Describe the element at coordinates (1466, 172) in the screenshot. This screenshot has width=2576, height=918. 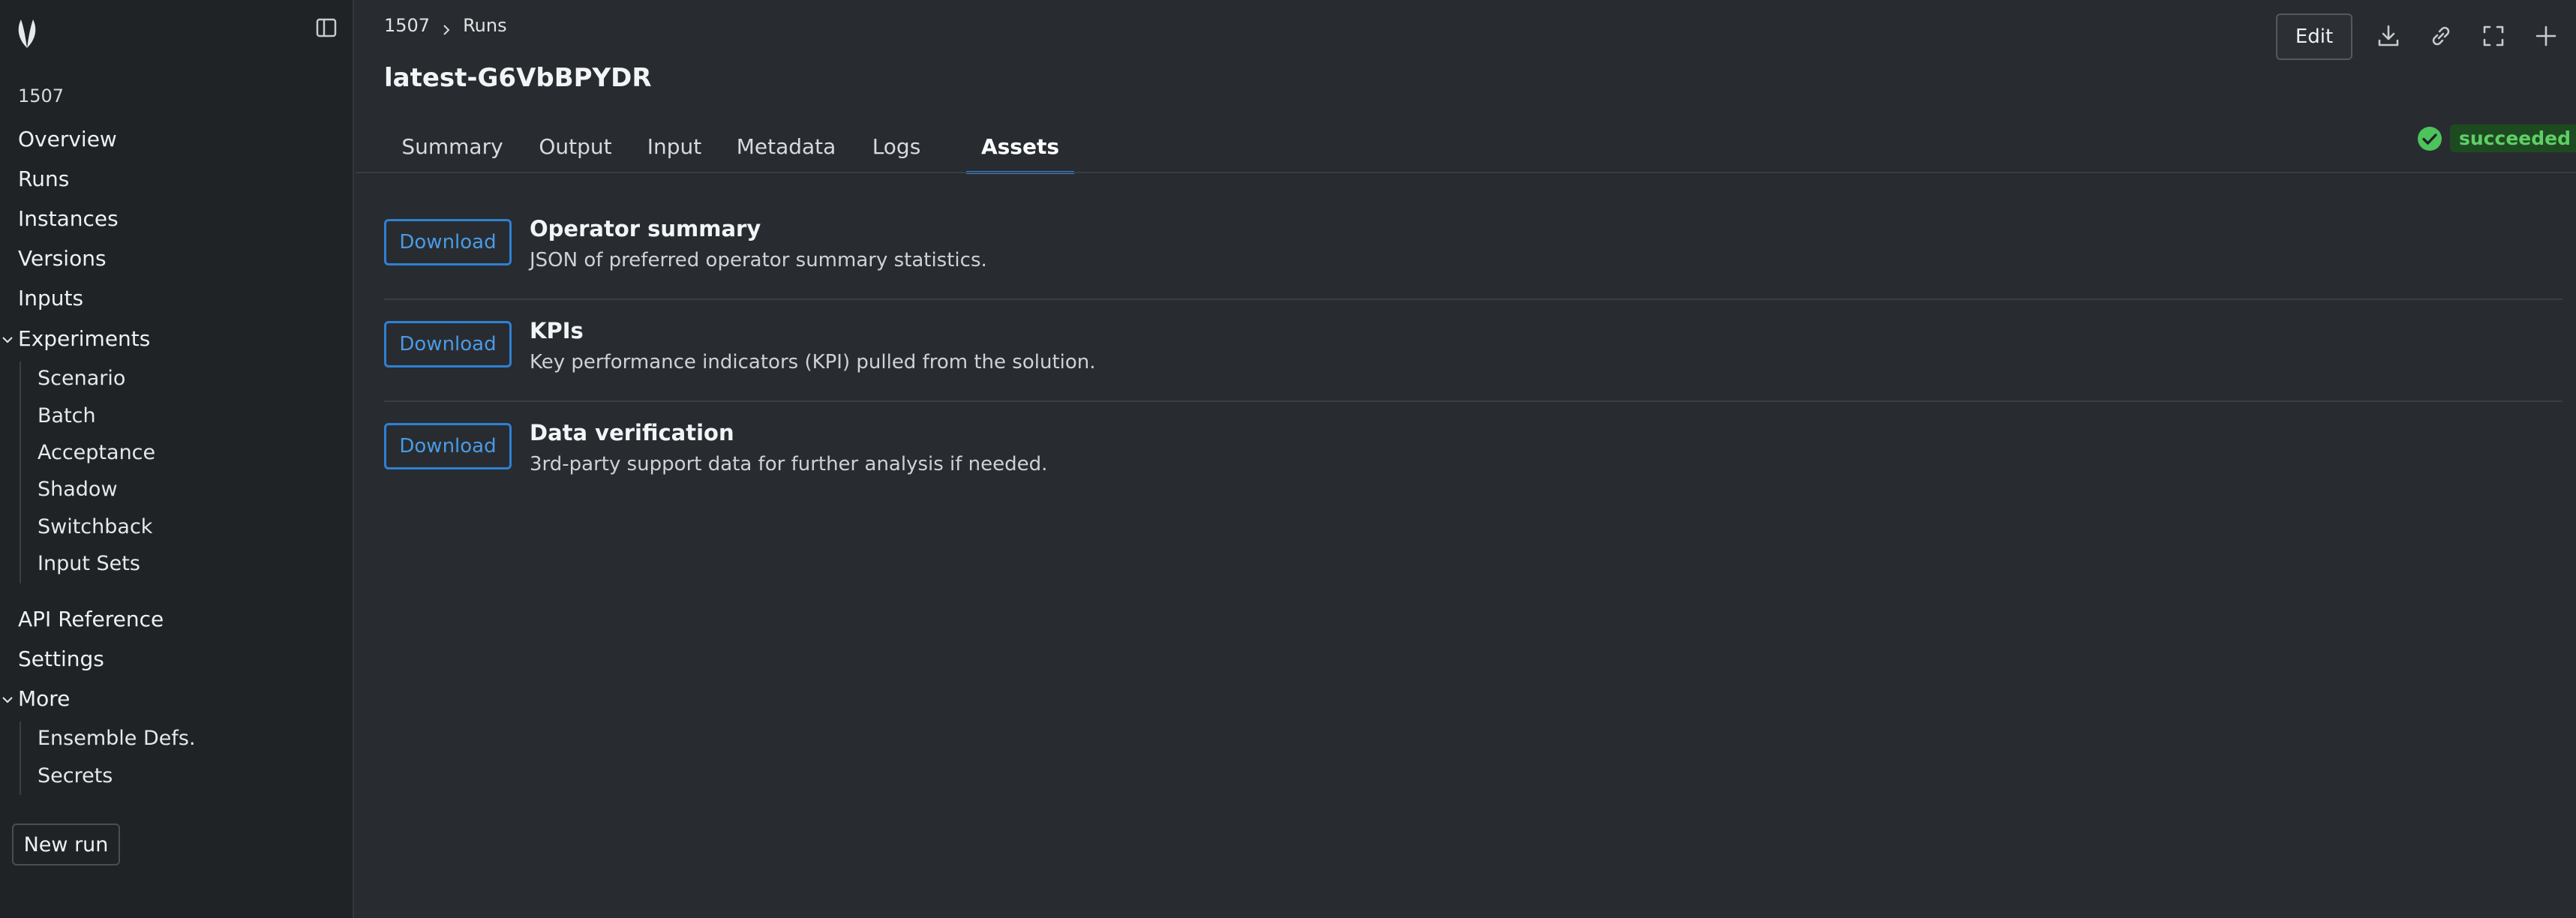
I see `tabs-divider` at that location.